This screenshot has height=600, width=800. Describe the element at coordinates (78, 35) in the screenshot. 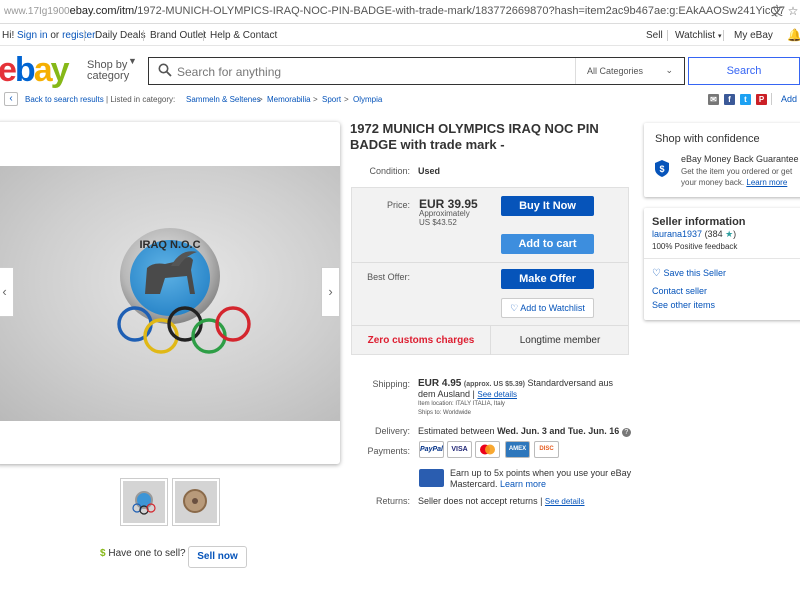

I see `register-link: register` at that location.